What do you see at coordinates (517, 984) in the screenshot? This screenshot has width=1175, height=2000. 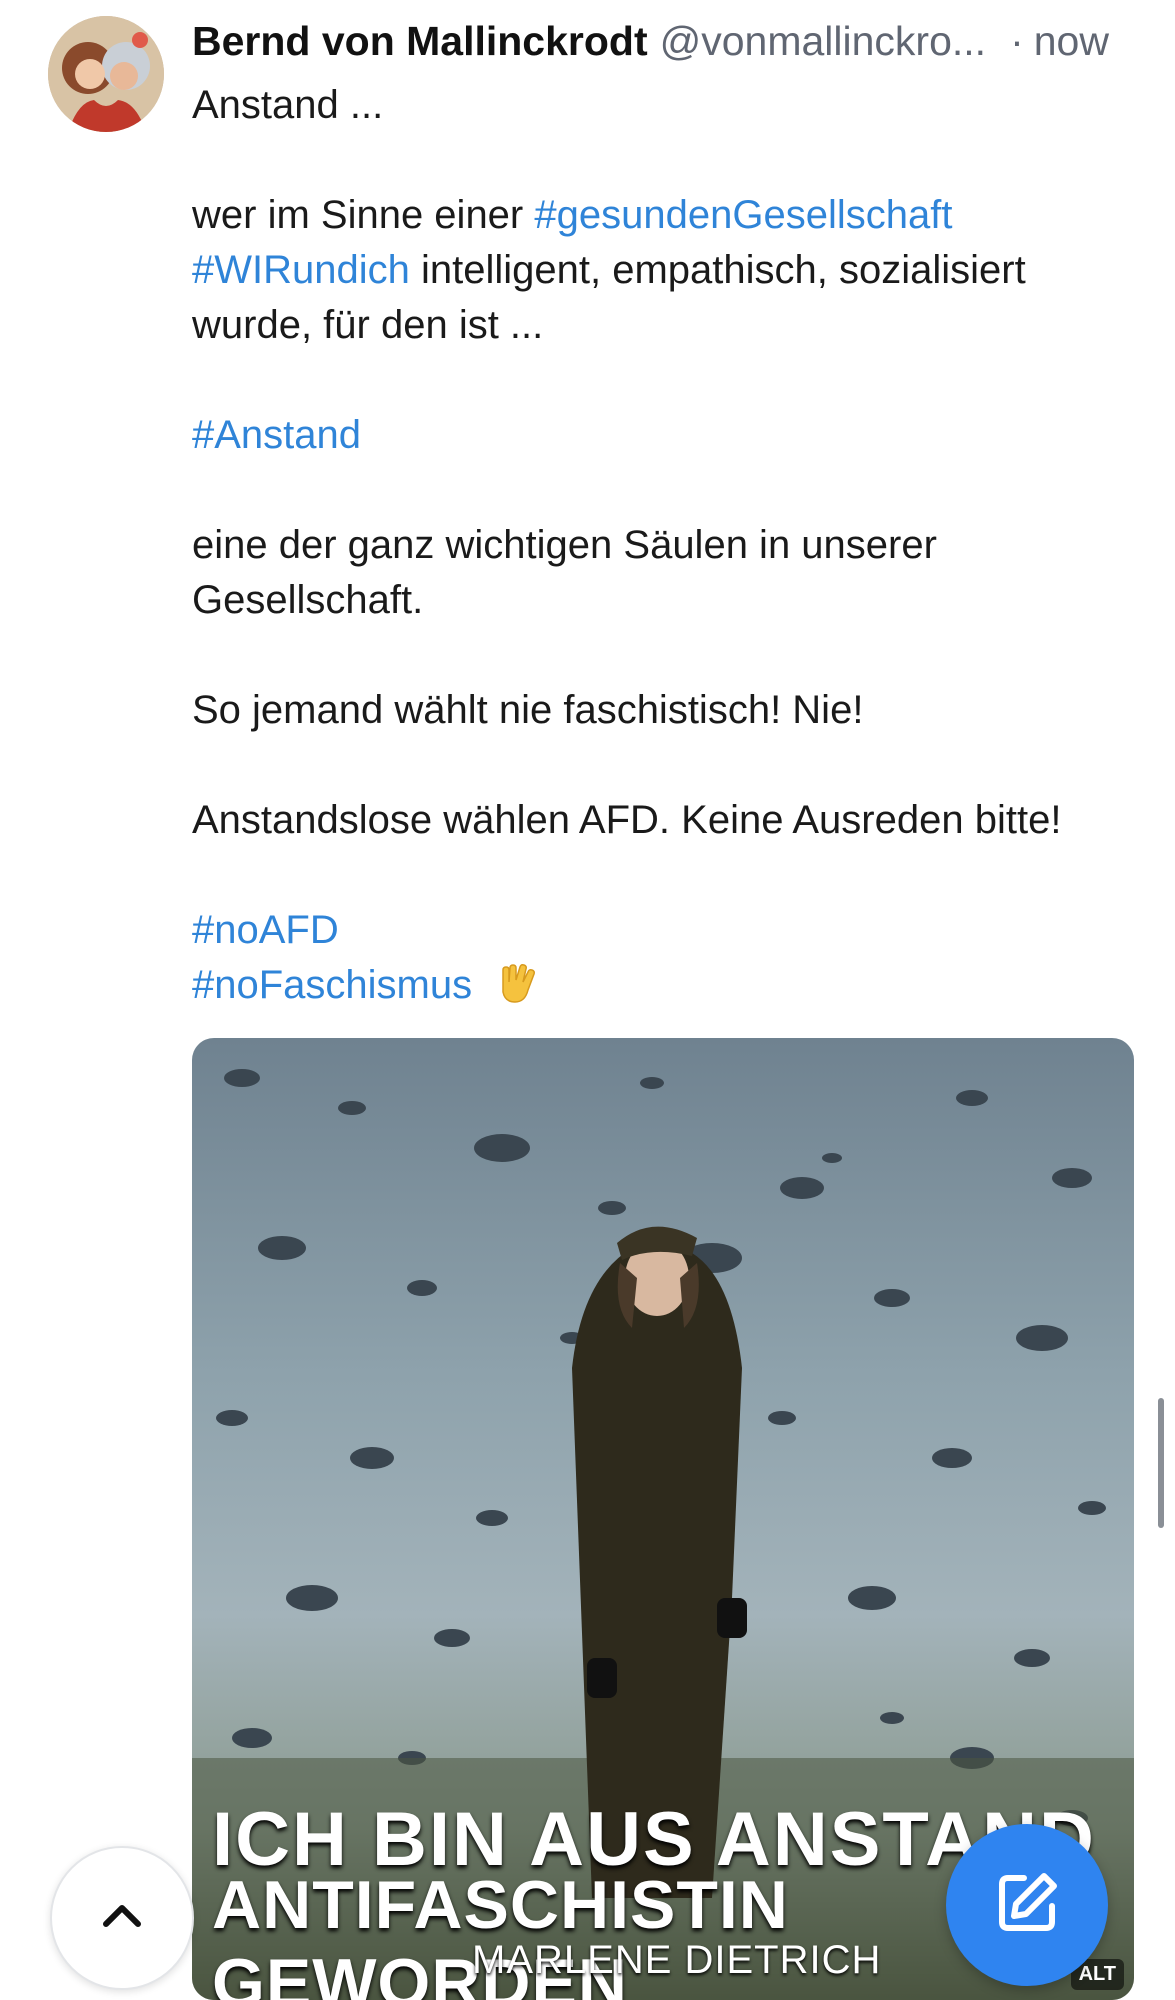 I see `vulcan-salute-icon` at bounding box center [517, 984].